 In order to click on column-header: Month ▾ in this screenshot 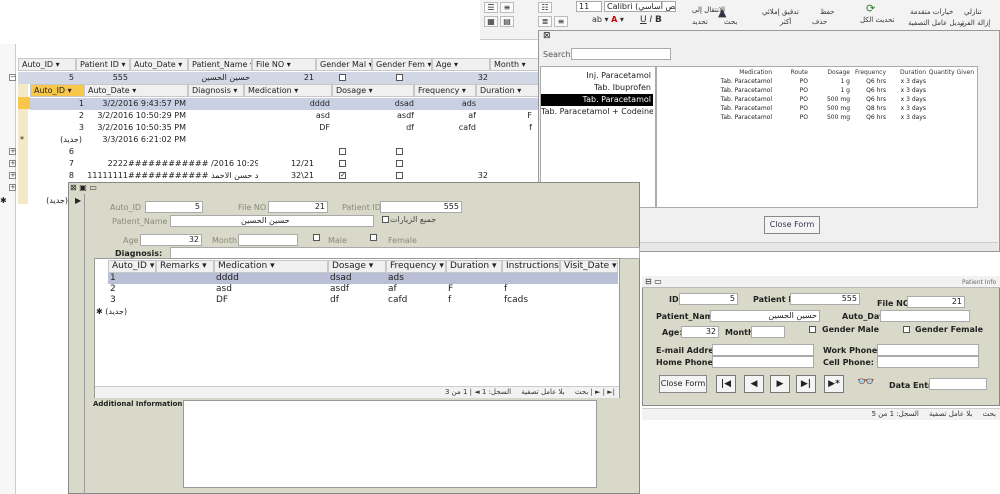, I will do `click(515, 64)`.